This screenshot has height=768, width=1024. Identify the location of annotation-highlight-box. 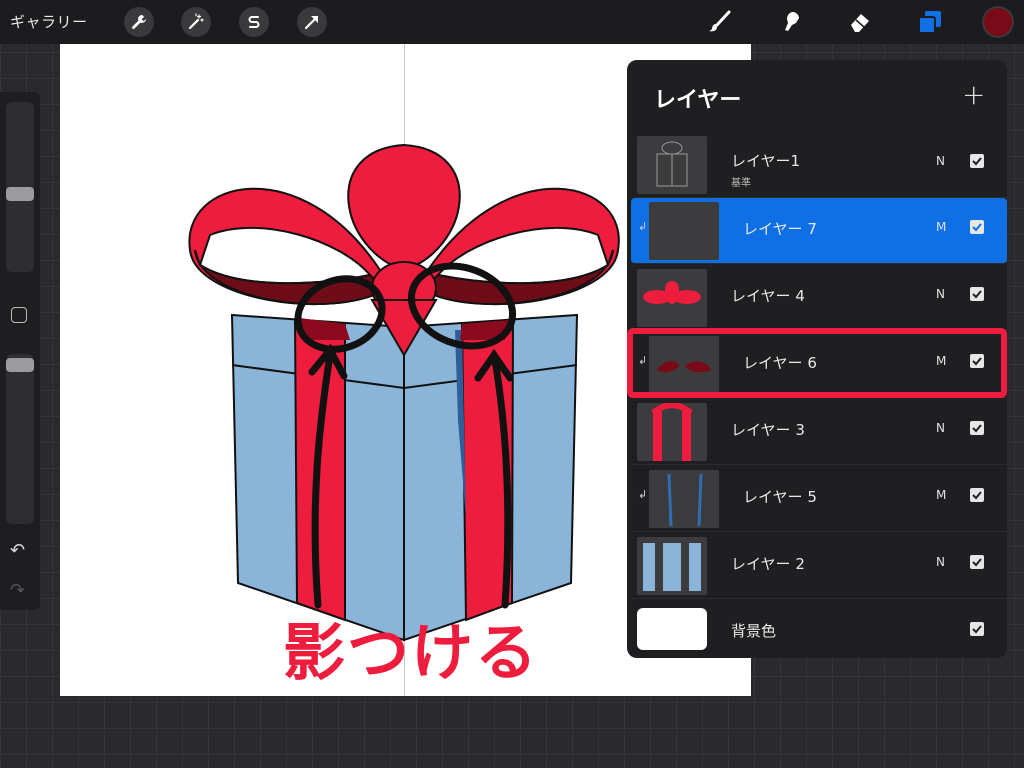
(817, 363).